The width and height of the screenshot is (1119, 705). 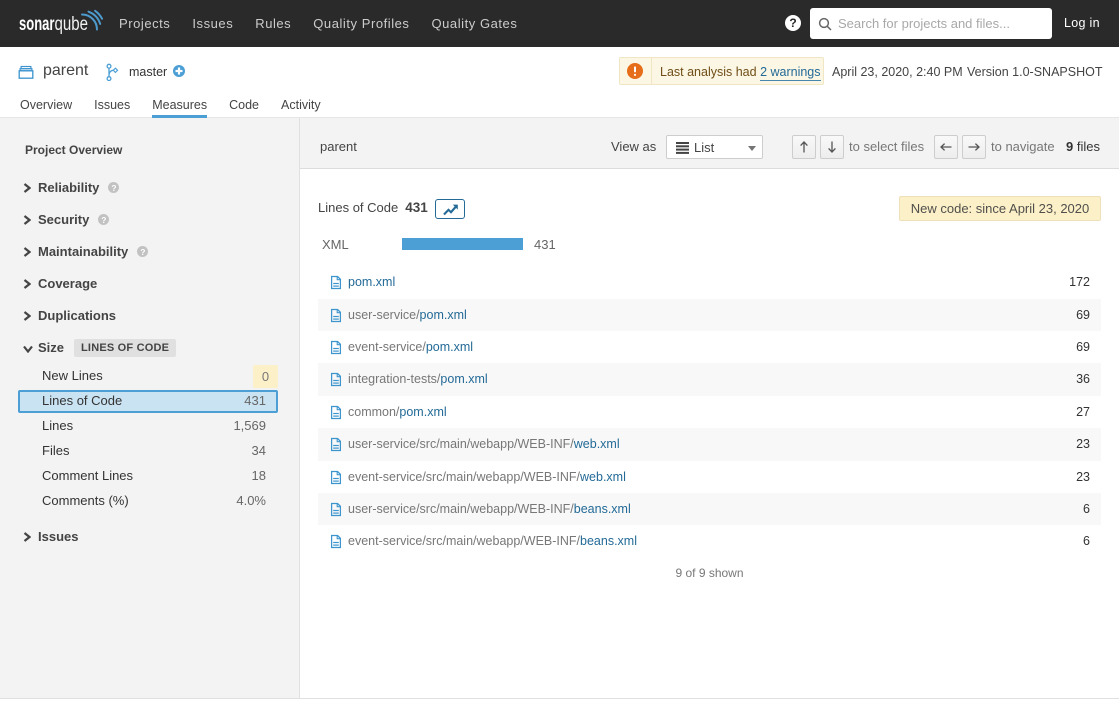 I want to click on svg-text: sonar, so click(x=37, y=24).